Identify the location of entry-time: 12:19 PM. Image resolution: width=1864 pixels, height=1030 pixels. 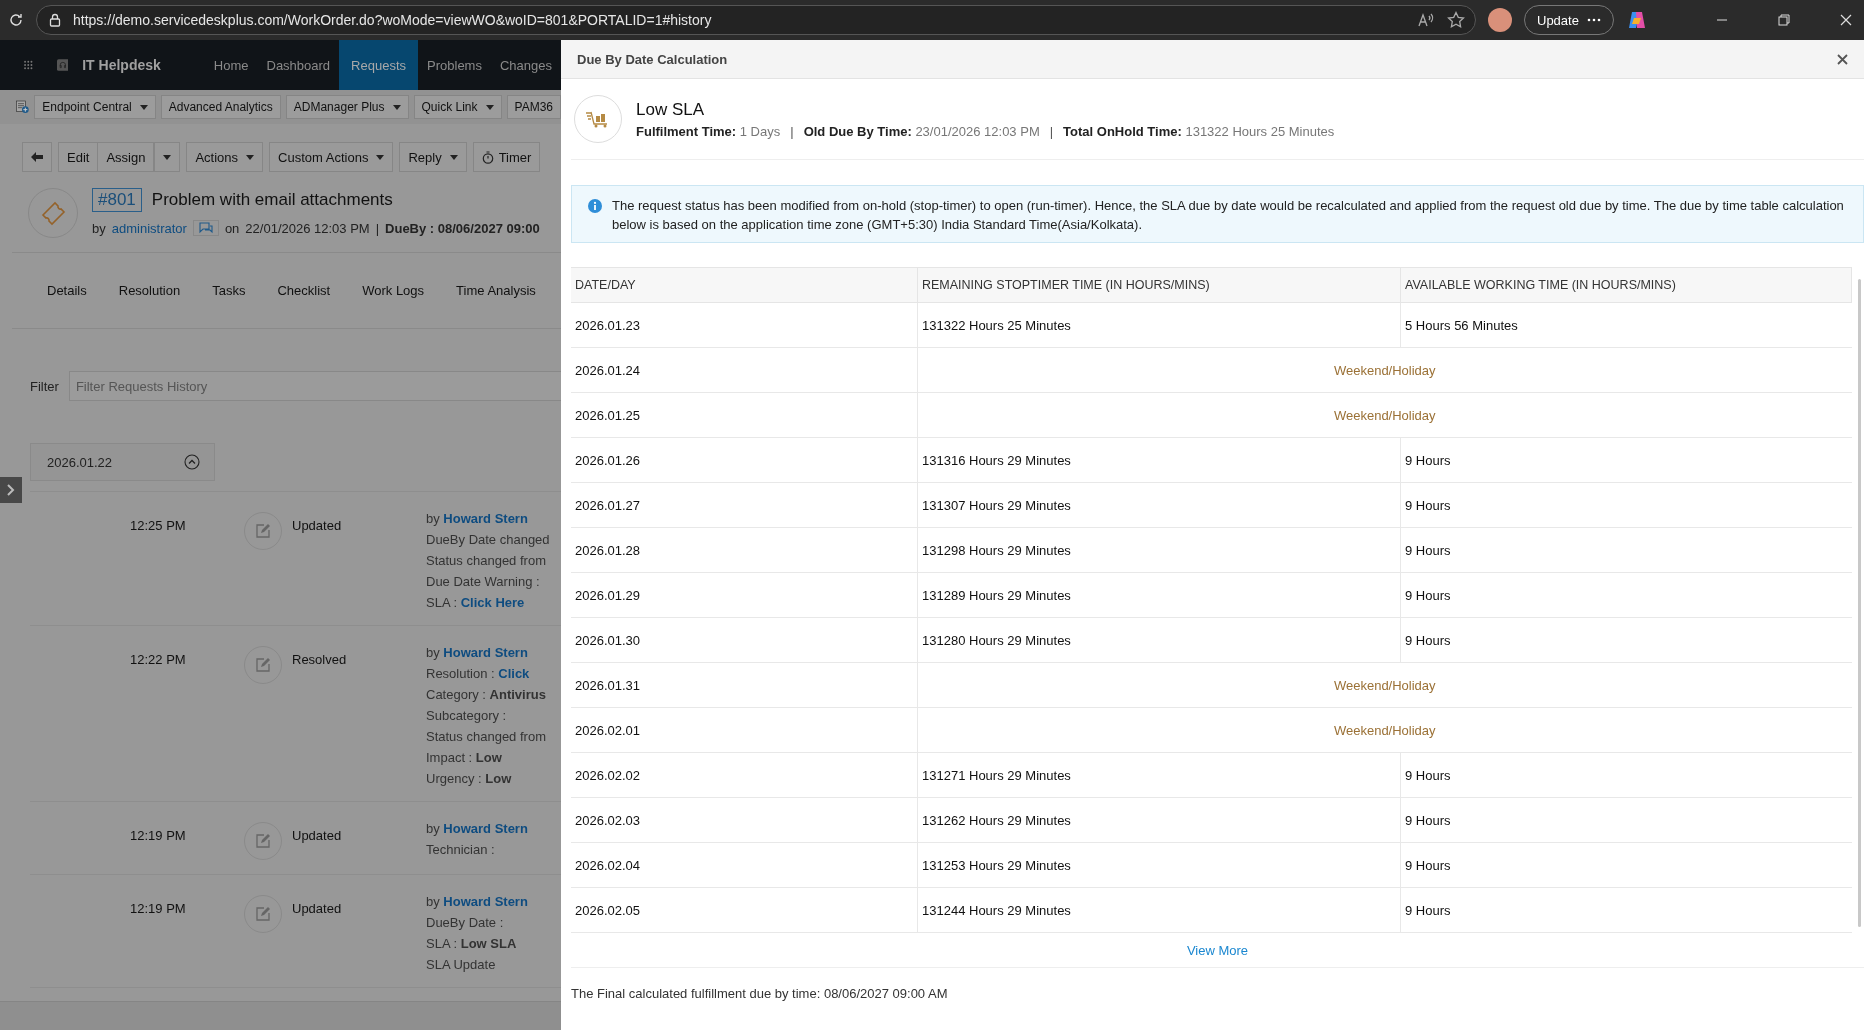
(158, 835).